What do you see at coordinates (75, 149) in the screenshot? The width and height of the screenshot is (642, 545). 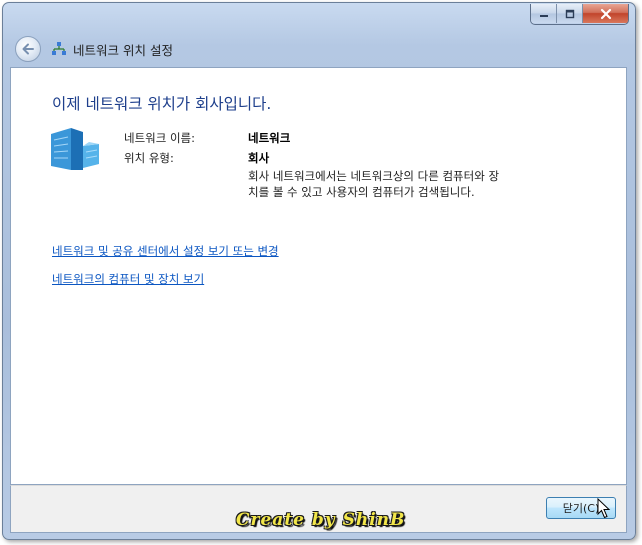 I see `office-building-icon` at bounding box center [75, 149].